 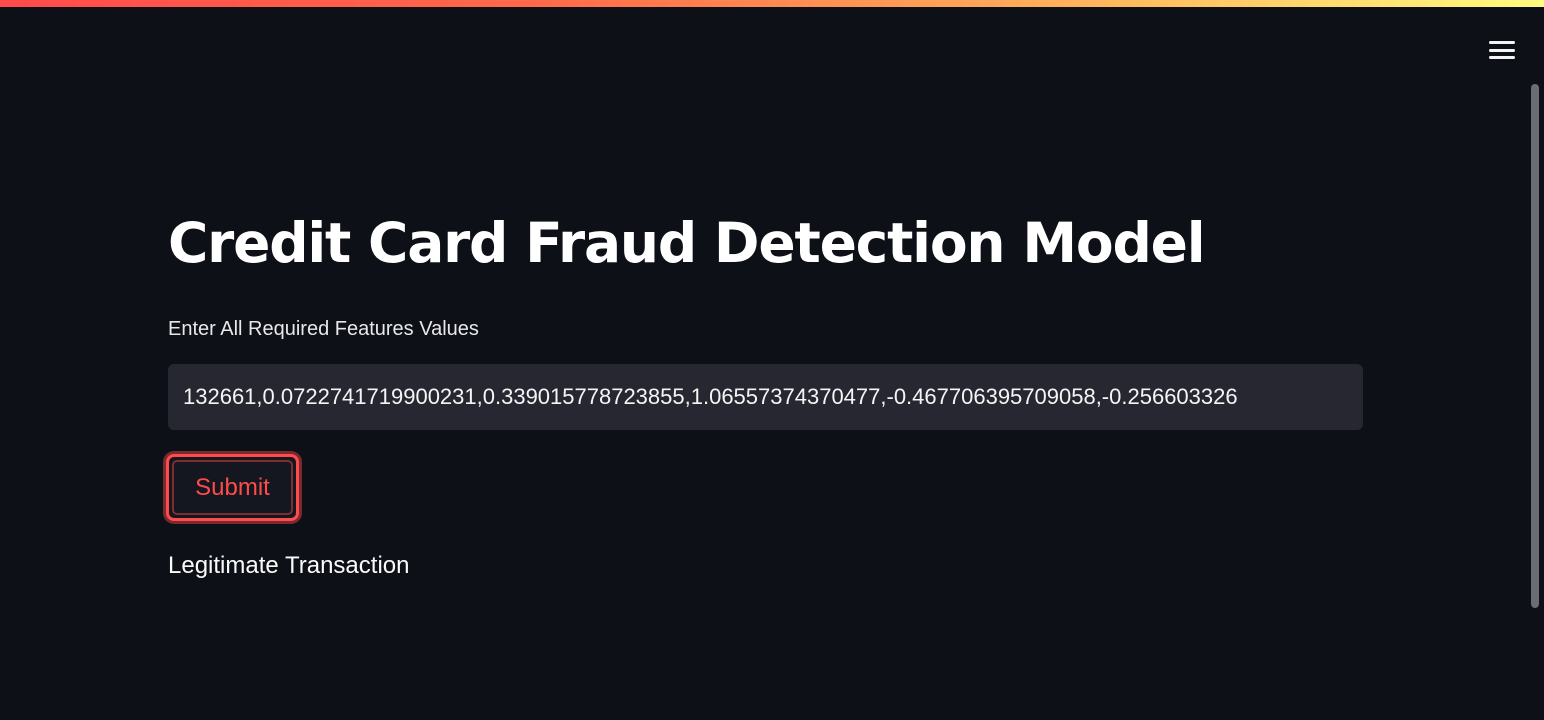 I want to click on prediction-result: Legitimate Transaction, so click(x=289, y=565).